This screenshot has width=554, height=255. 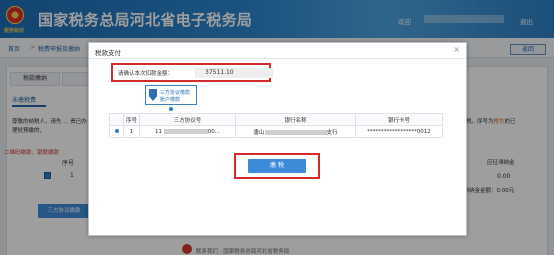 I want to click on row-seq: 1, so click(x=131, y=131).